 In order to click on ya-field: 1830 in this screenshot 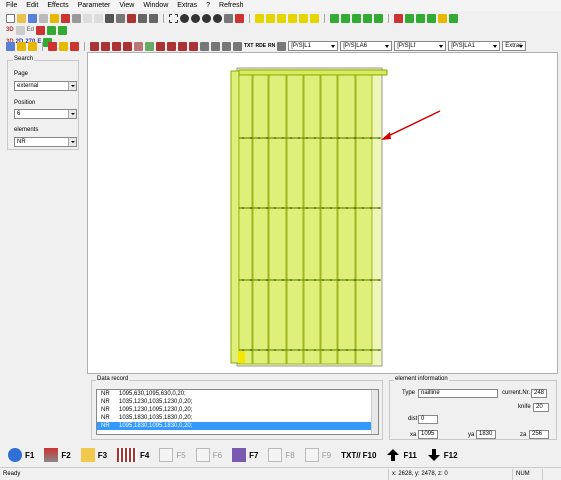, I will do `click(486, 434)`.